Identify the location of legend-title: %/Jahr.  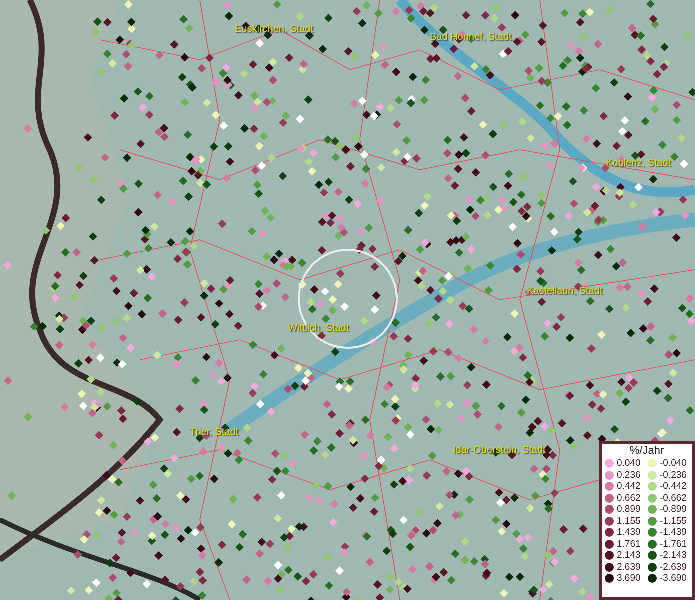
(647, 451).